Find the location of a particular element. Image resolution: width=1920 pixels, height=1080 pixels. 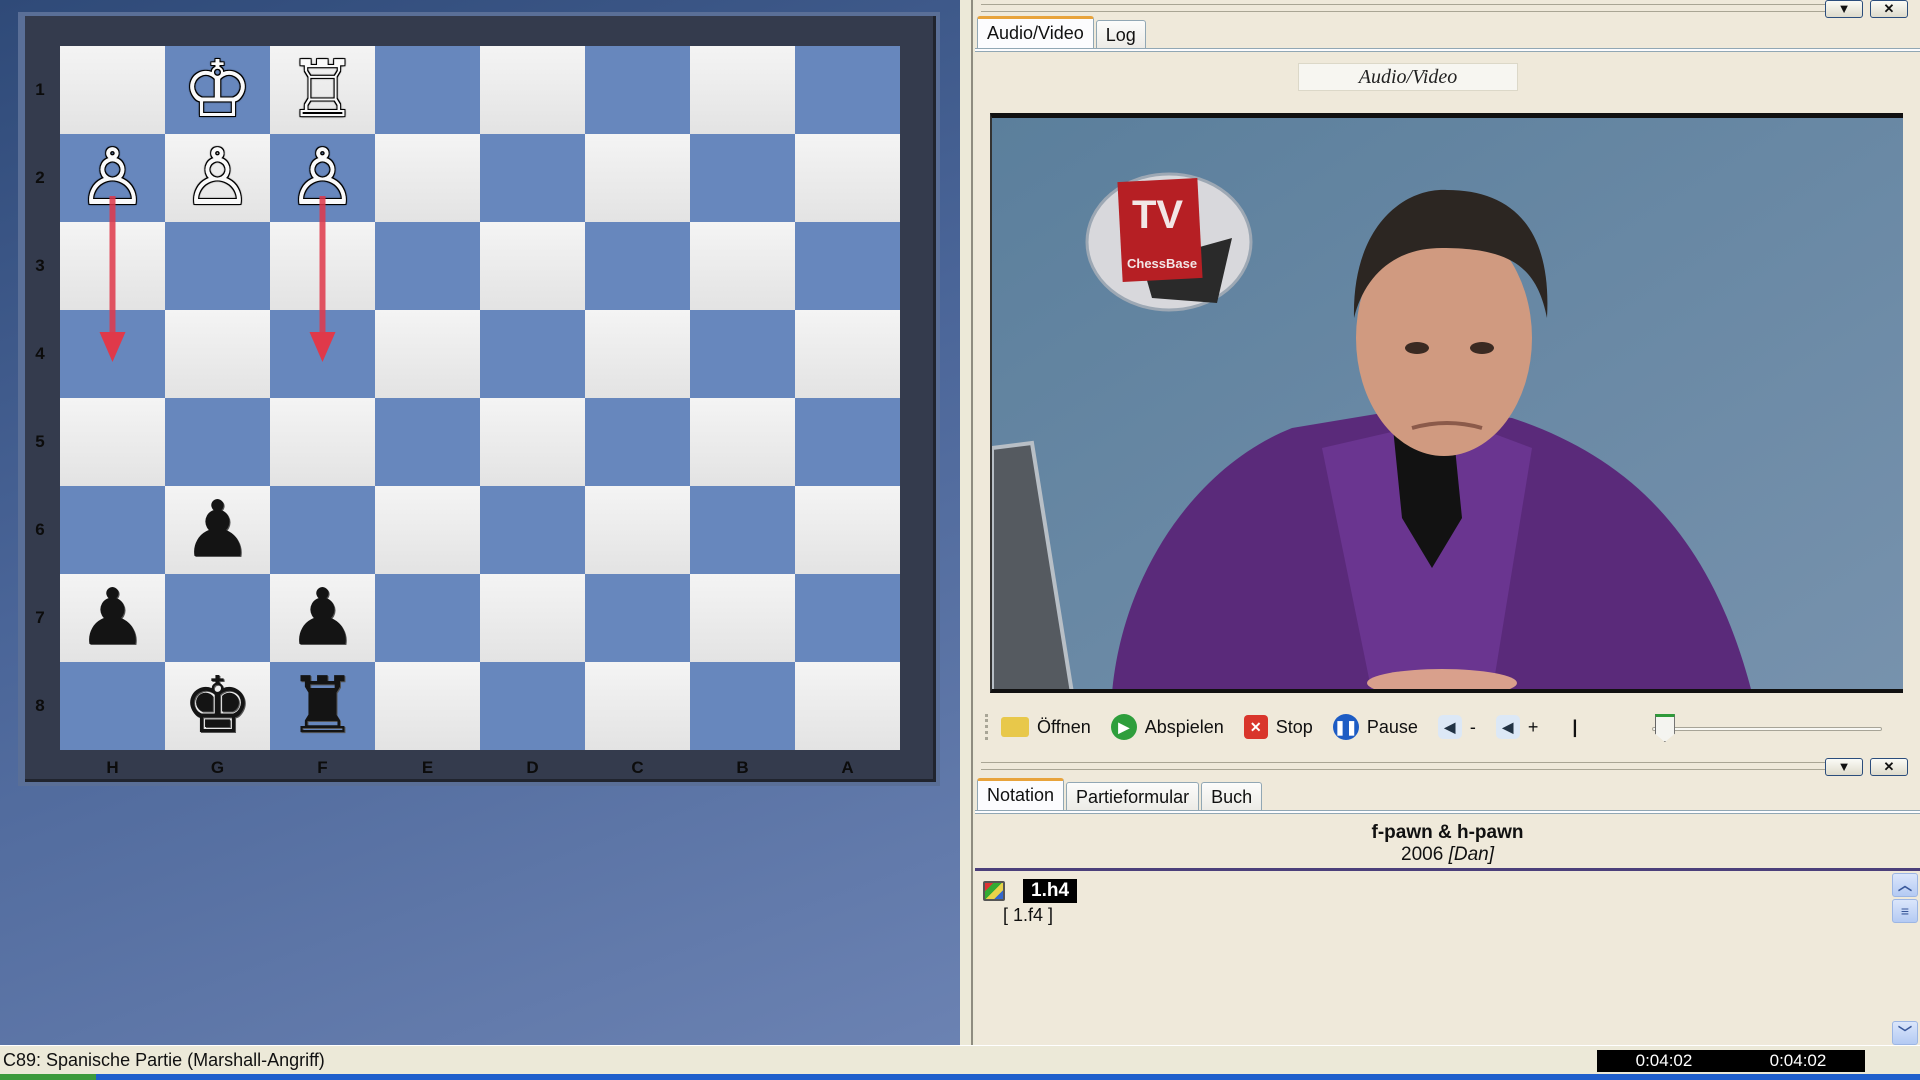

square-h6 is located at coordinates (112, 530).